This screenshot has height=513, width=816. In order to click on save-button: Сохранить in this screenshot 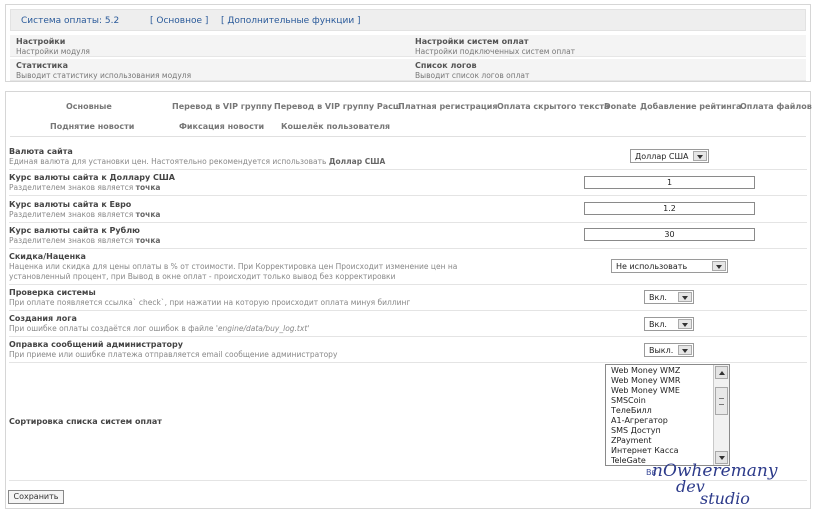, I will do `click(36, 497)`.